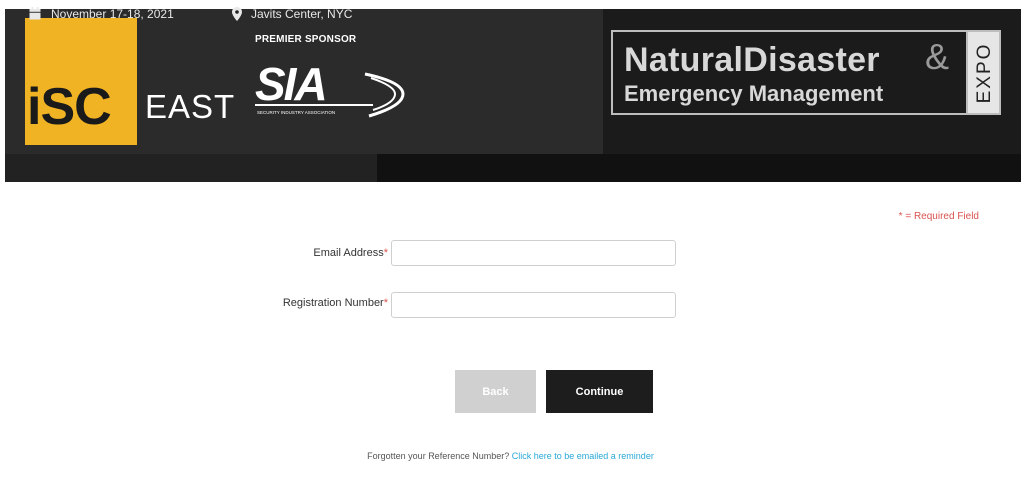  I want to click on registration-label-text: Registration Number, so click(333, 303).